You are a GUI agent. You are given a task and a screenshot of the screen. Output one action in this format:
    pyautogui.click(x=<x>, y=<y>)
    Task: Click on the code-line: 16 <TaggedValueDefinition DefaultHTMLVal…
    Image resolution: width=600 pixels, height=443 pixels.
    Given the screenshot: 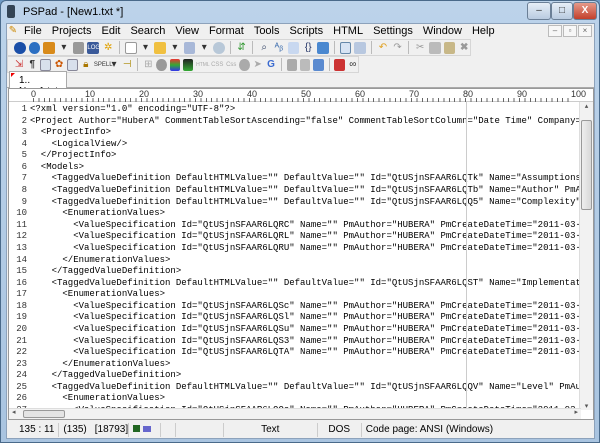 What is the action you would take?
    pyautogui.click(x=295, y=284)
    